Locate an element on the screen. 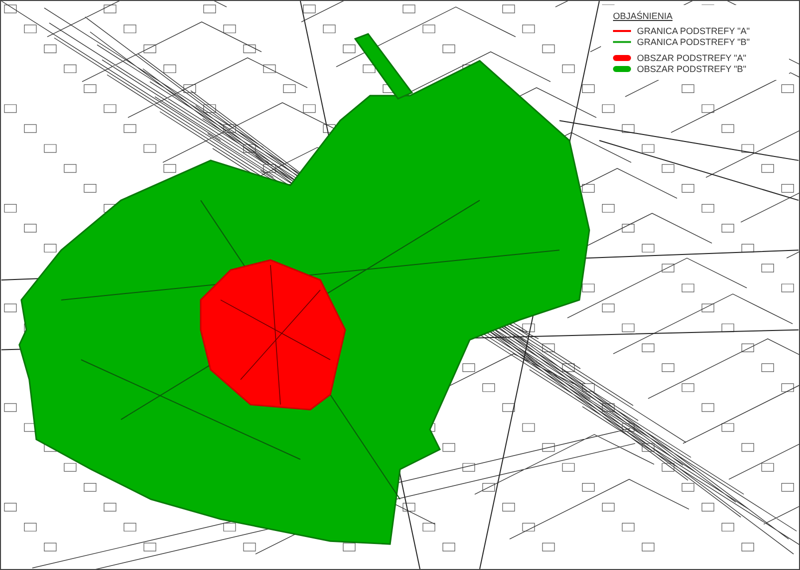 The width and height of the screenshot is (800, 570). legend-label: GRANICA PODSTREFY "A" is located at coordinates (693, 31).